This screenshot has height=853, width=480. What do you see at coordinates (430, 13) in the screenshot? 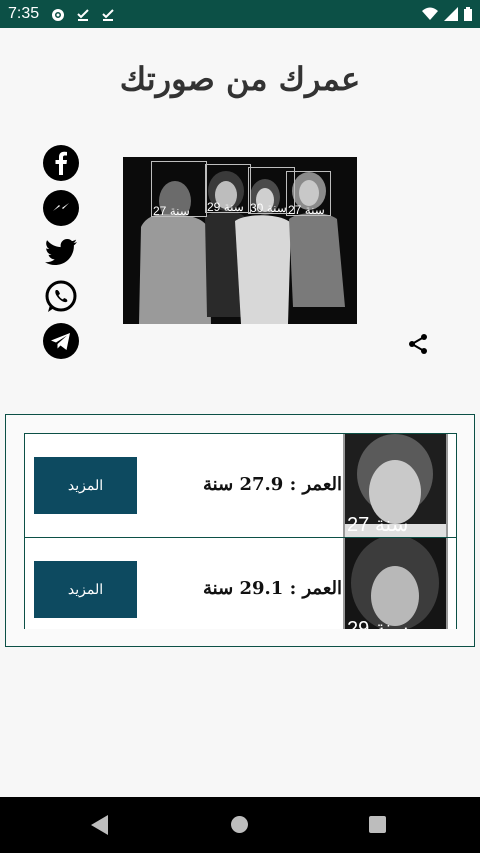
I see `wifi-icon` at bounding box center [430, 13].